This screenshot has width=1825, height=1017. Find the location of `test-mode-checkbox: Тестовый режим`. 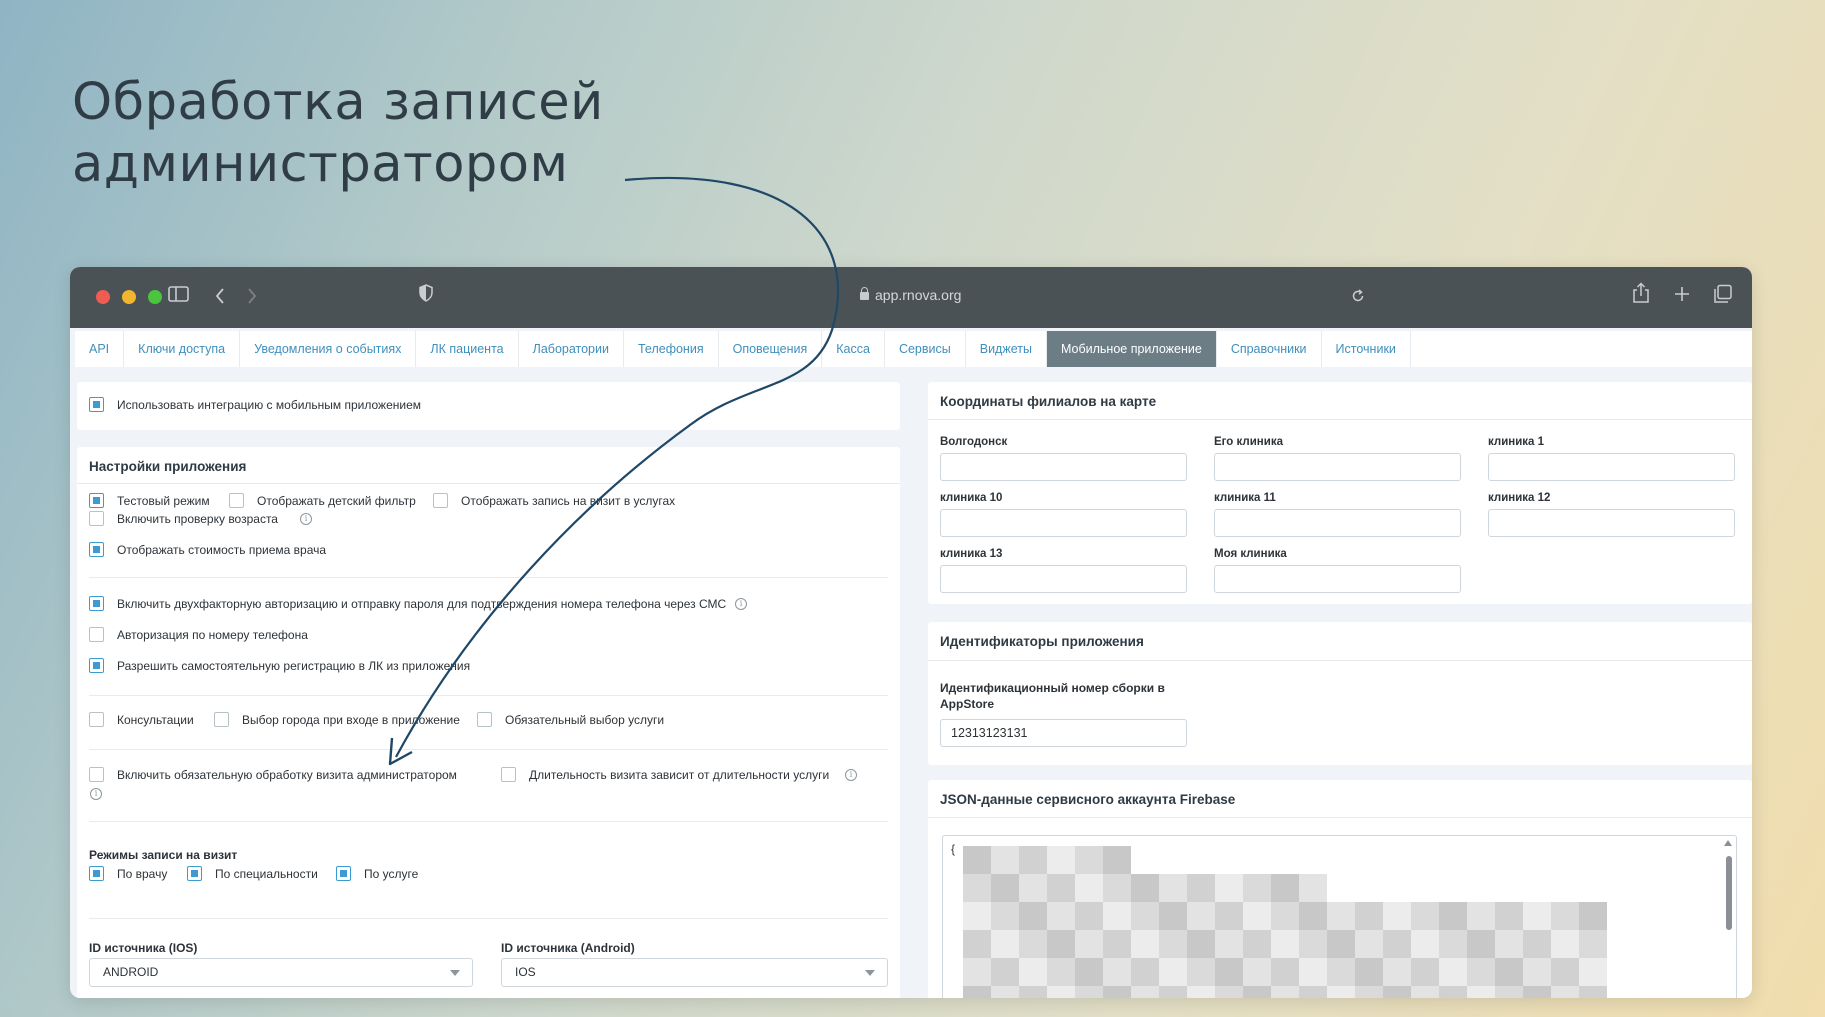

test-mode-checkbox: Тестовый режим is located at coordinates (149, 500).